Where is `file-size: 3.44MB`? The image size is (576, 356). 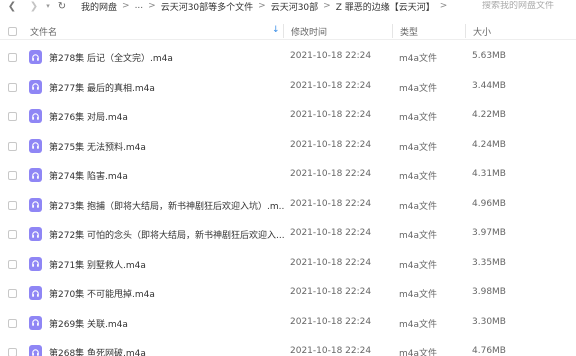
file-size: 3.44MB is located at coordinates (489, 85).